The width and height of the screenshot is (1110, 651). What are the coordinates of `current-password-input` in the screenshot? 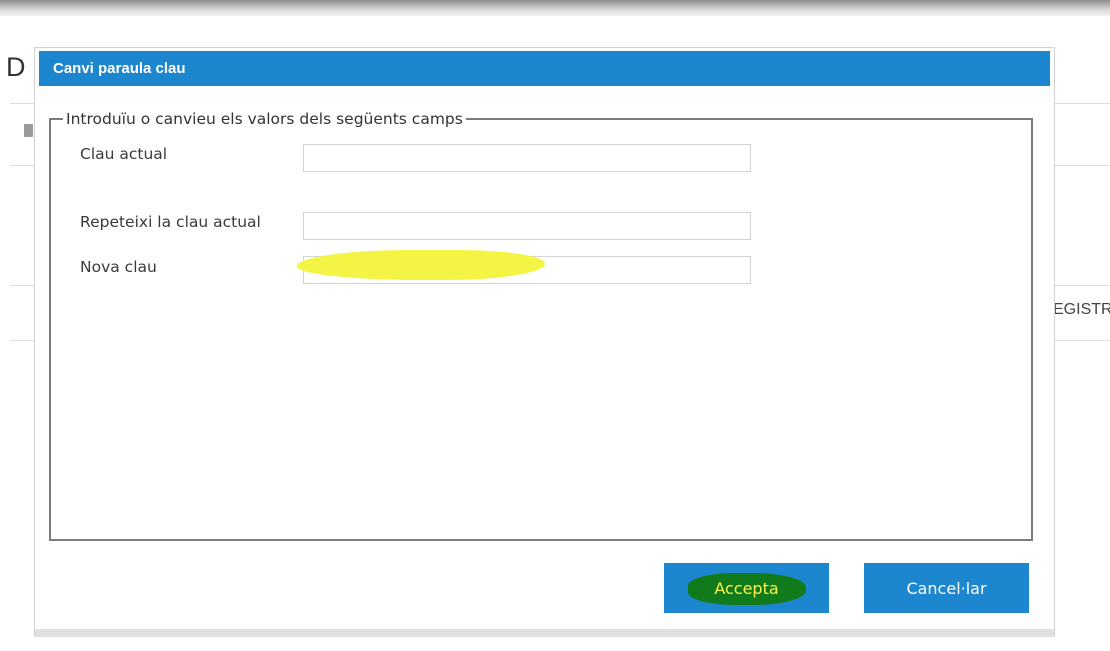 It's located at (527, 158).